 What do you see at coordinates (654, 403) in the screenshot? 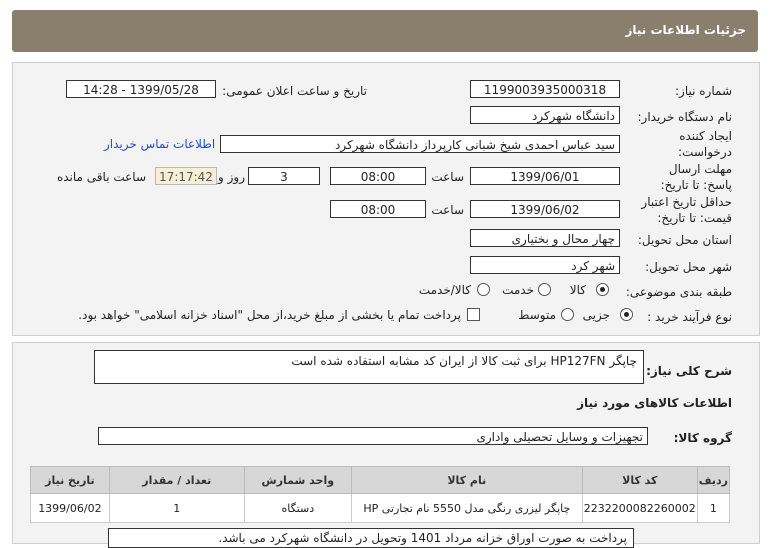
I see `goods-info-title: اطلاعات کالاهای مورد نیاز` at bounding box center [654, 403].